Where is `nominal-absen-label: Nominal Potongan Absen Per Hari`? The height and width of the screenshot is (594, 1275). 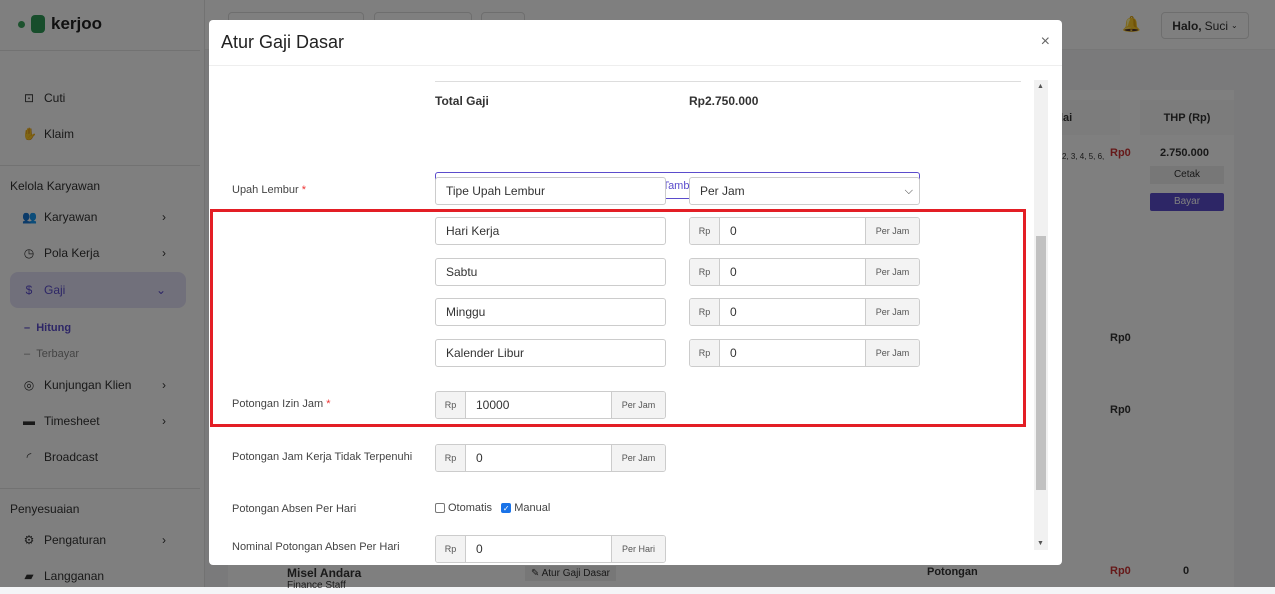
nominal-absen-label: Nominal Potongan Absen Per Hari is located at coordinates (316, 547).